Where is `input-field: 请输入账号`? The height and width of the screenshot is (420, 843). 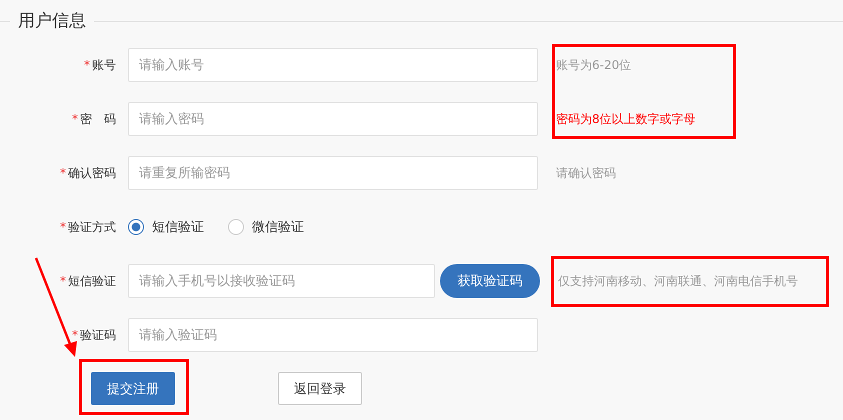
input-field: 请输入账号 is located at coordinates (333, 65).